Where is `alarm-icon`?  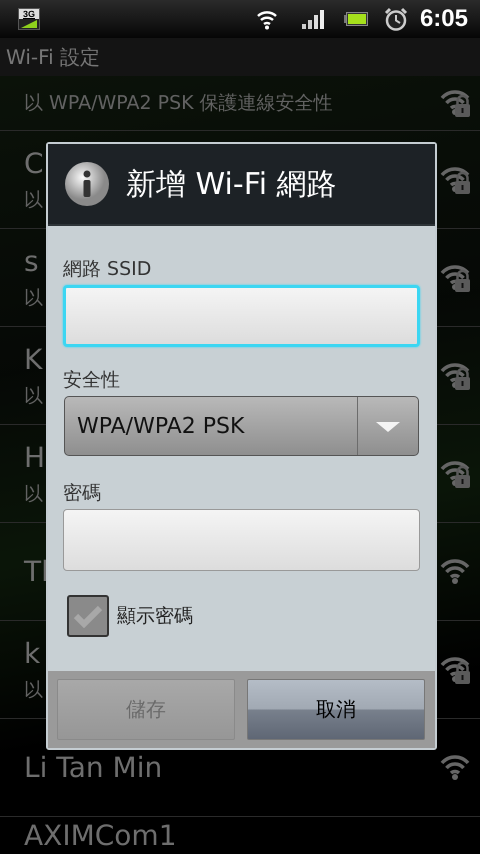
alarm-icon is located at coordinates (396, 19).